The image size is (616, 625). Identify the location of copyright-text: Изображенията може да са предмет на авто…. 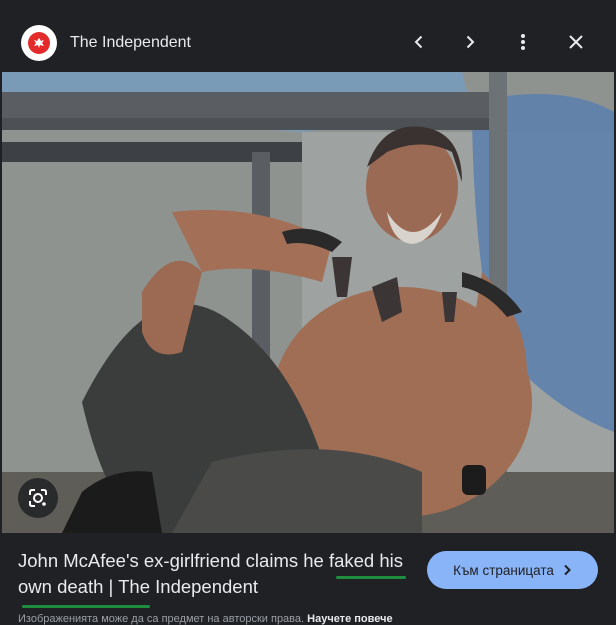
(161, 619).